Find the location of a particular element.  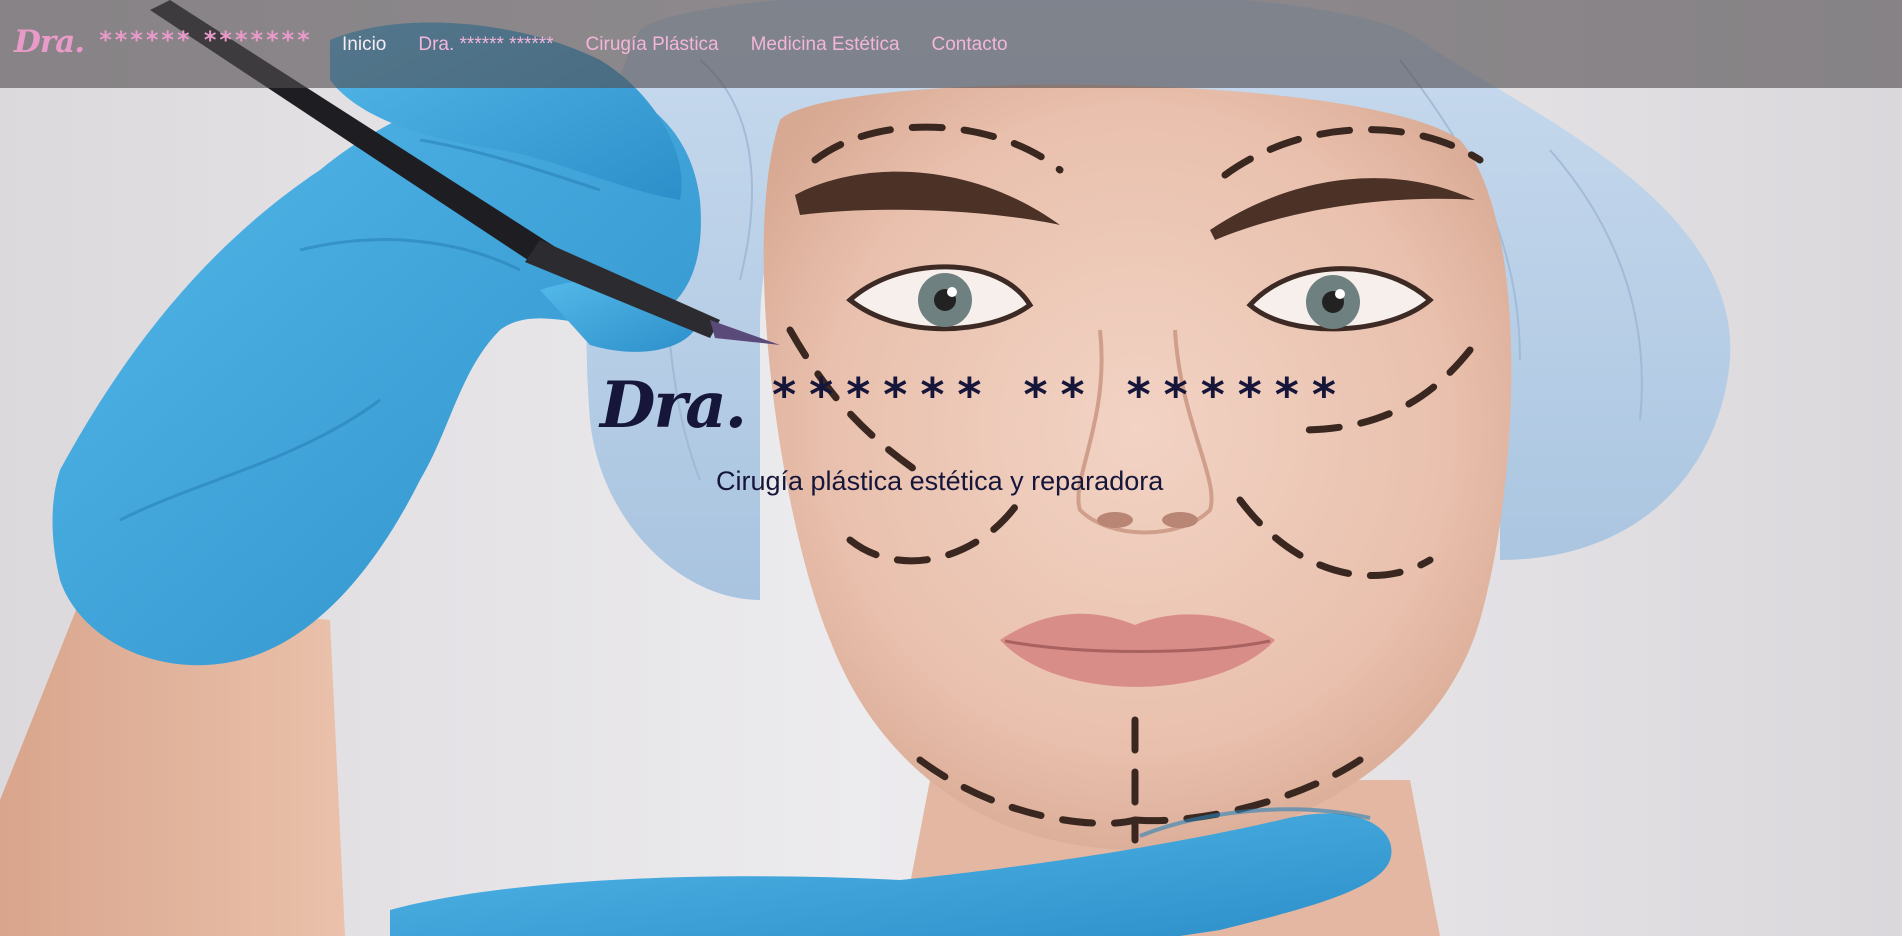

brand-logo: Dra. ****** ******* is located at coordinates (163, 44).